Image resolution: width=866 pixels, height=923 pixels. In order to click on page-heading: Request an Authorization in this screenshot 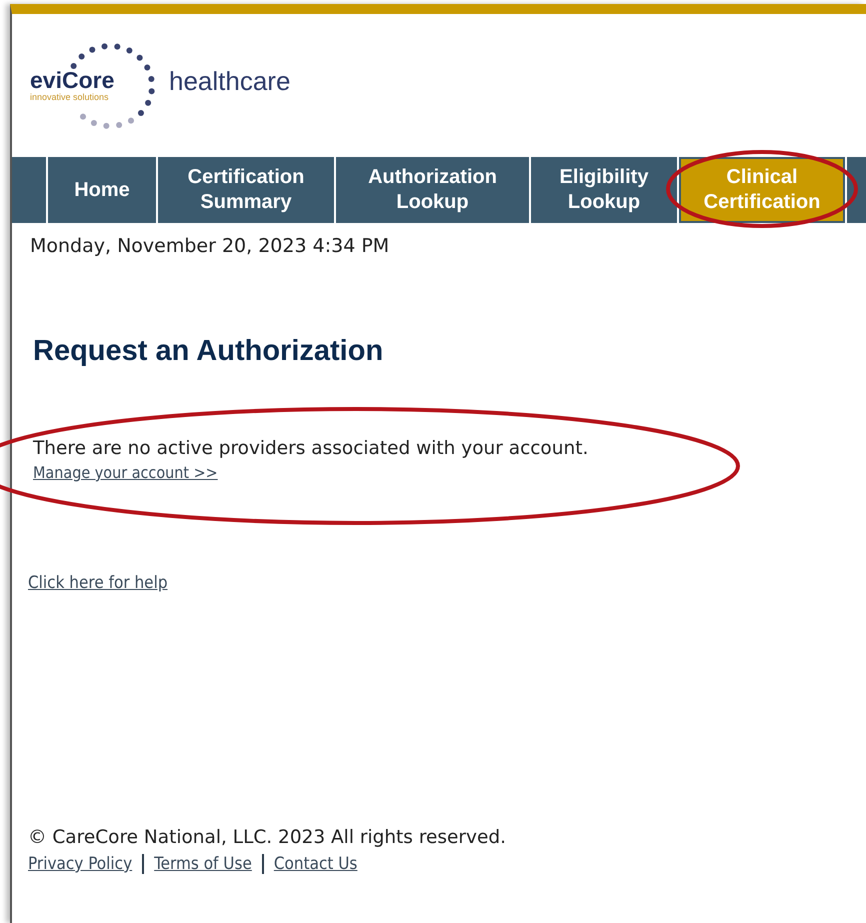, I will do `click(208, 351)`.